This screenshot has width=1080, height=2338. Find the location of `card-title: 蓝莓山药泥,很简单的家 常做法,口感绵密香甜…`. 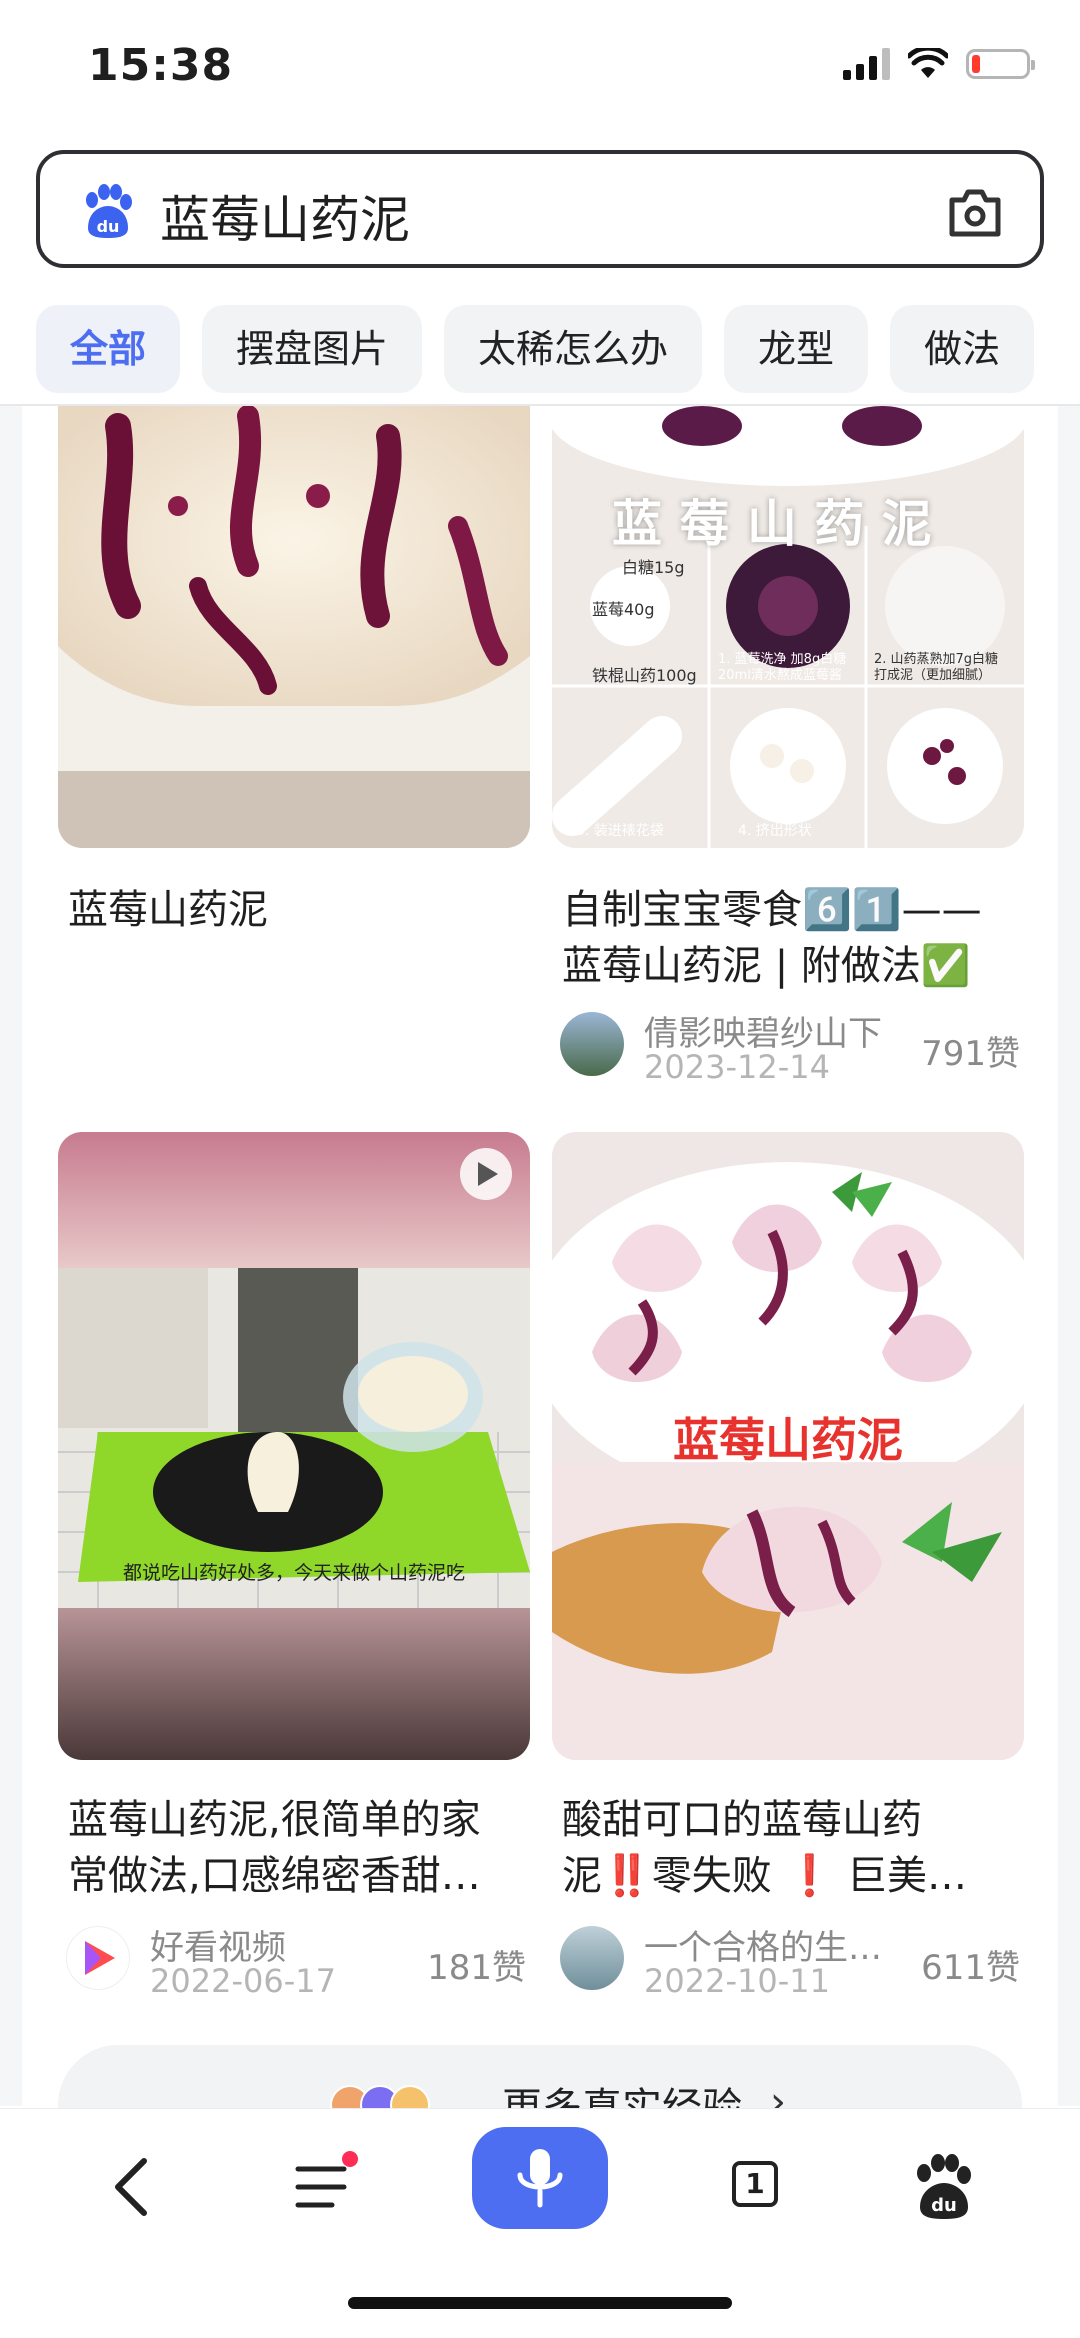

card-title: 蓝莓山药泥,很简单的家 常做法,口感绵密香甜… is located at coordinates (274, 1848).